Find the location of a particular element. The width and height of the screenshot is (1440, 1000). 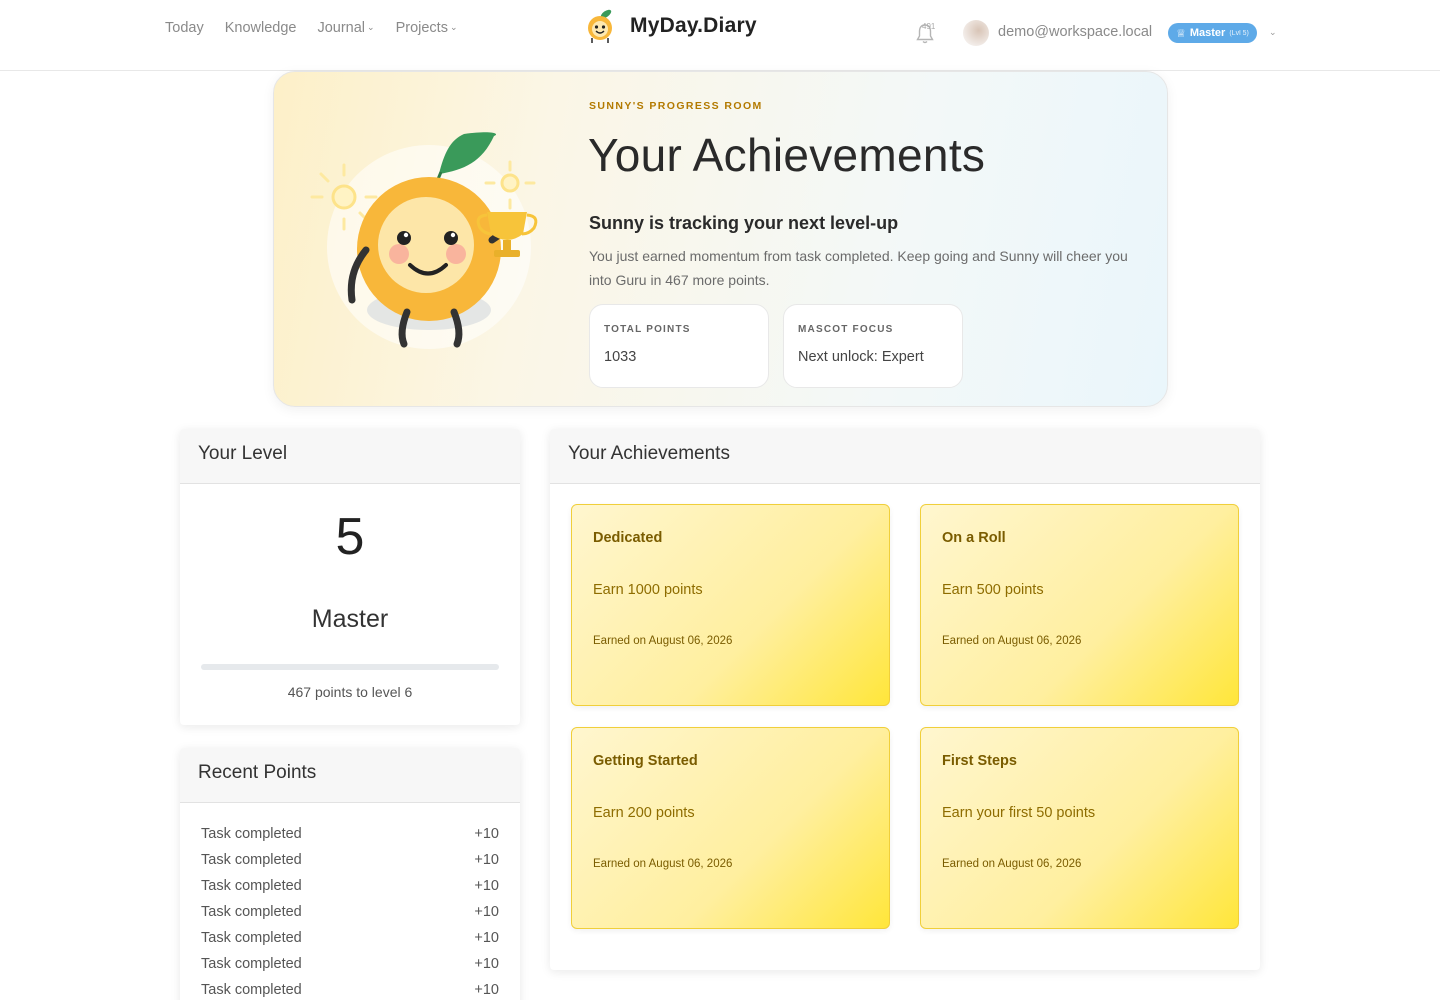

achievement-description: Earn your first 50 points is located at coordinates (1019, 813).